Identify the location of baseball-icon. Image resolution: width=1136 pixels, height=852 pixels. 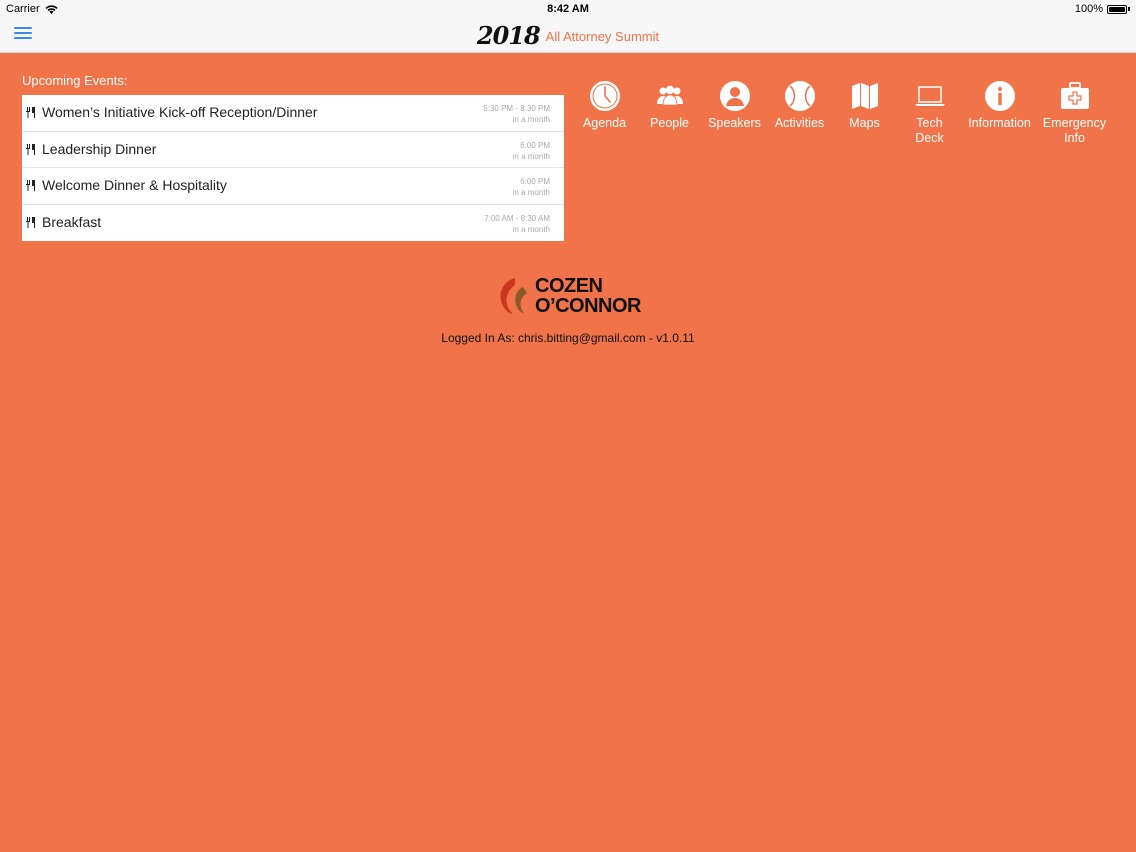
(799, 96).